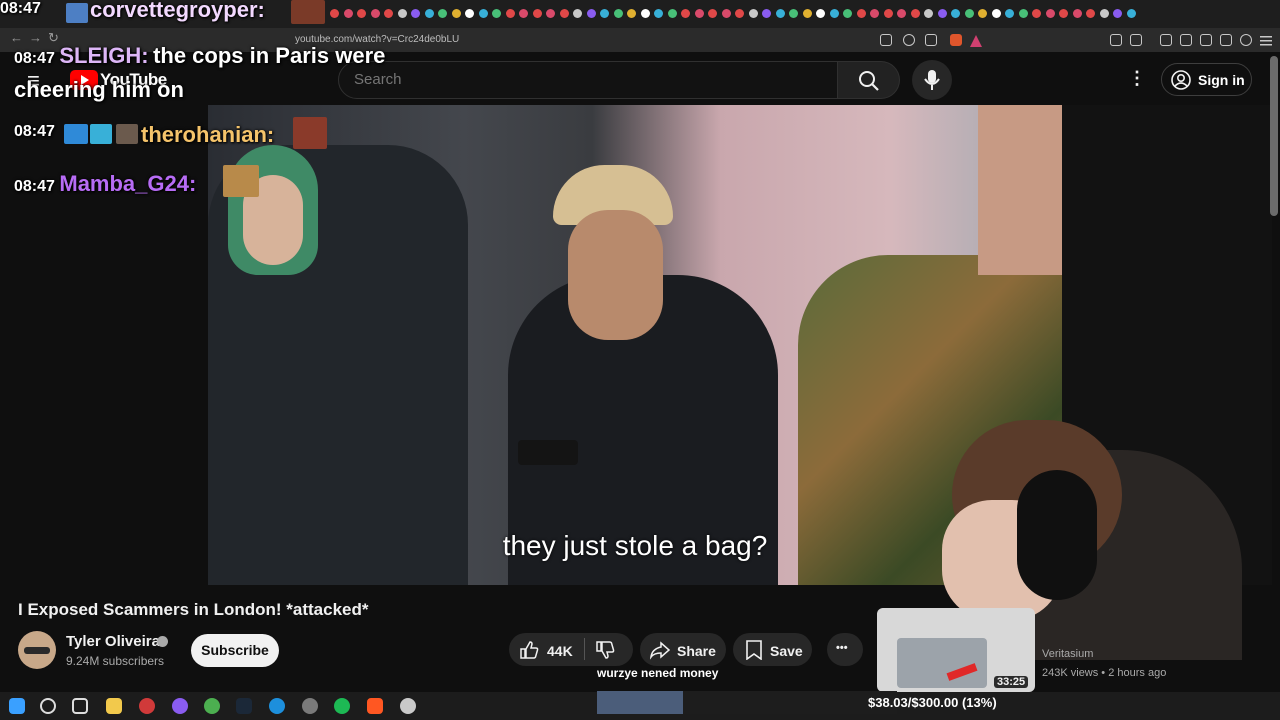 This screenshot has height=720, width=1280. I want to click on obs-icon, so click(147, 706).